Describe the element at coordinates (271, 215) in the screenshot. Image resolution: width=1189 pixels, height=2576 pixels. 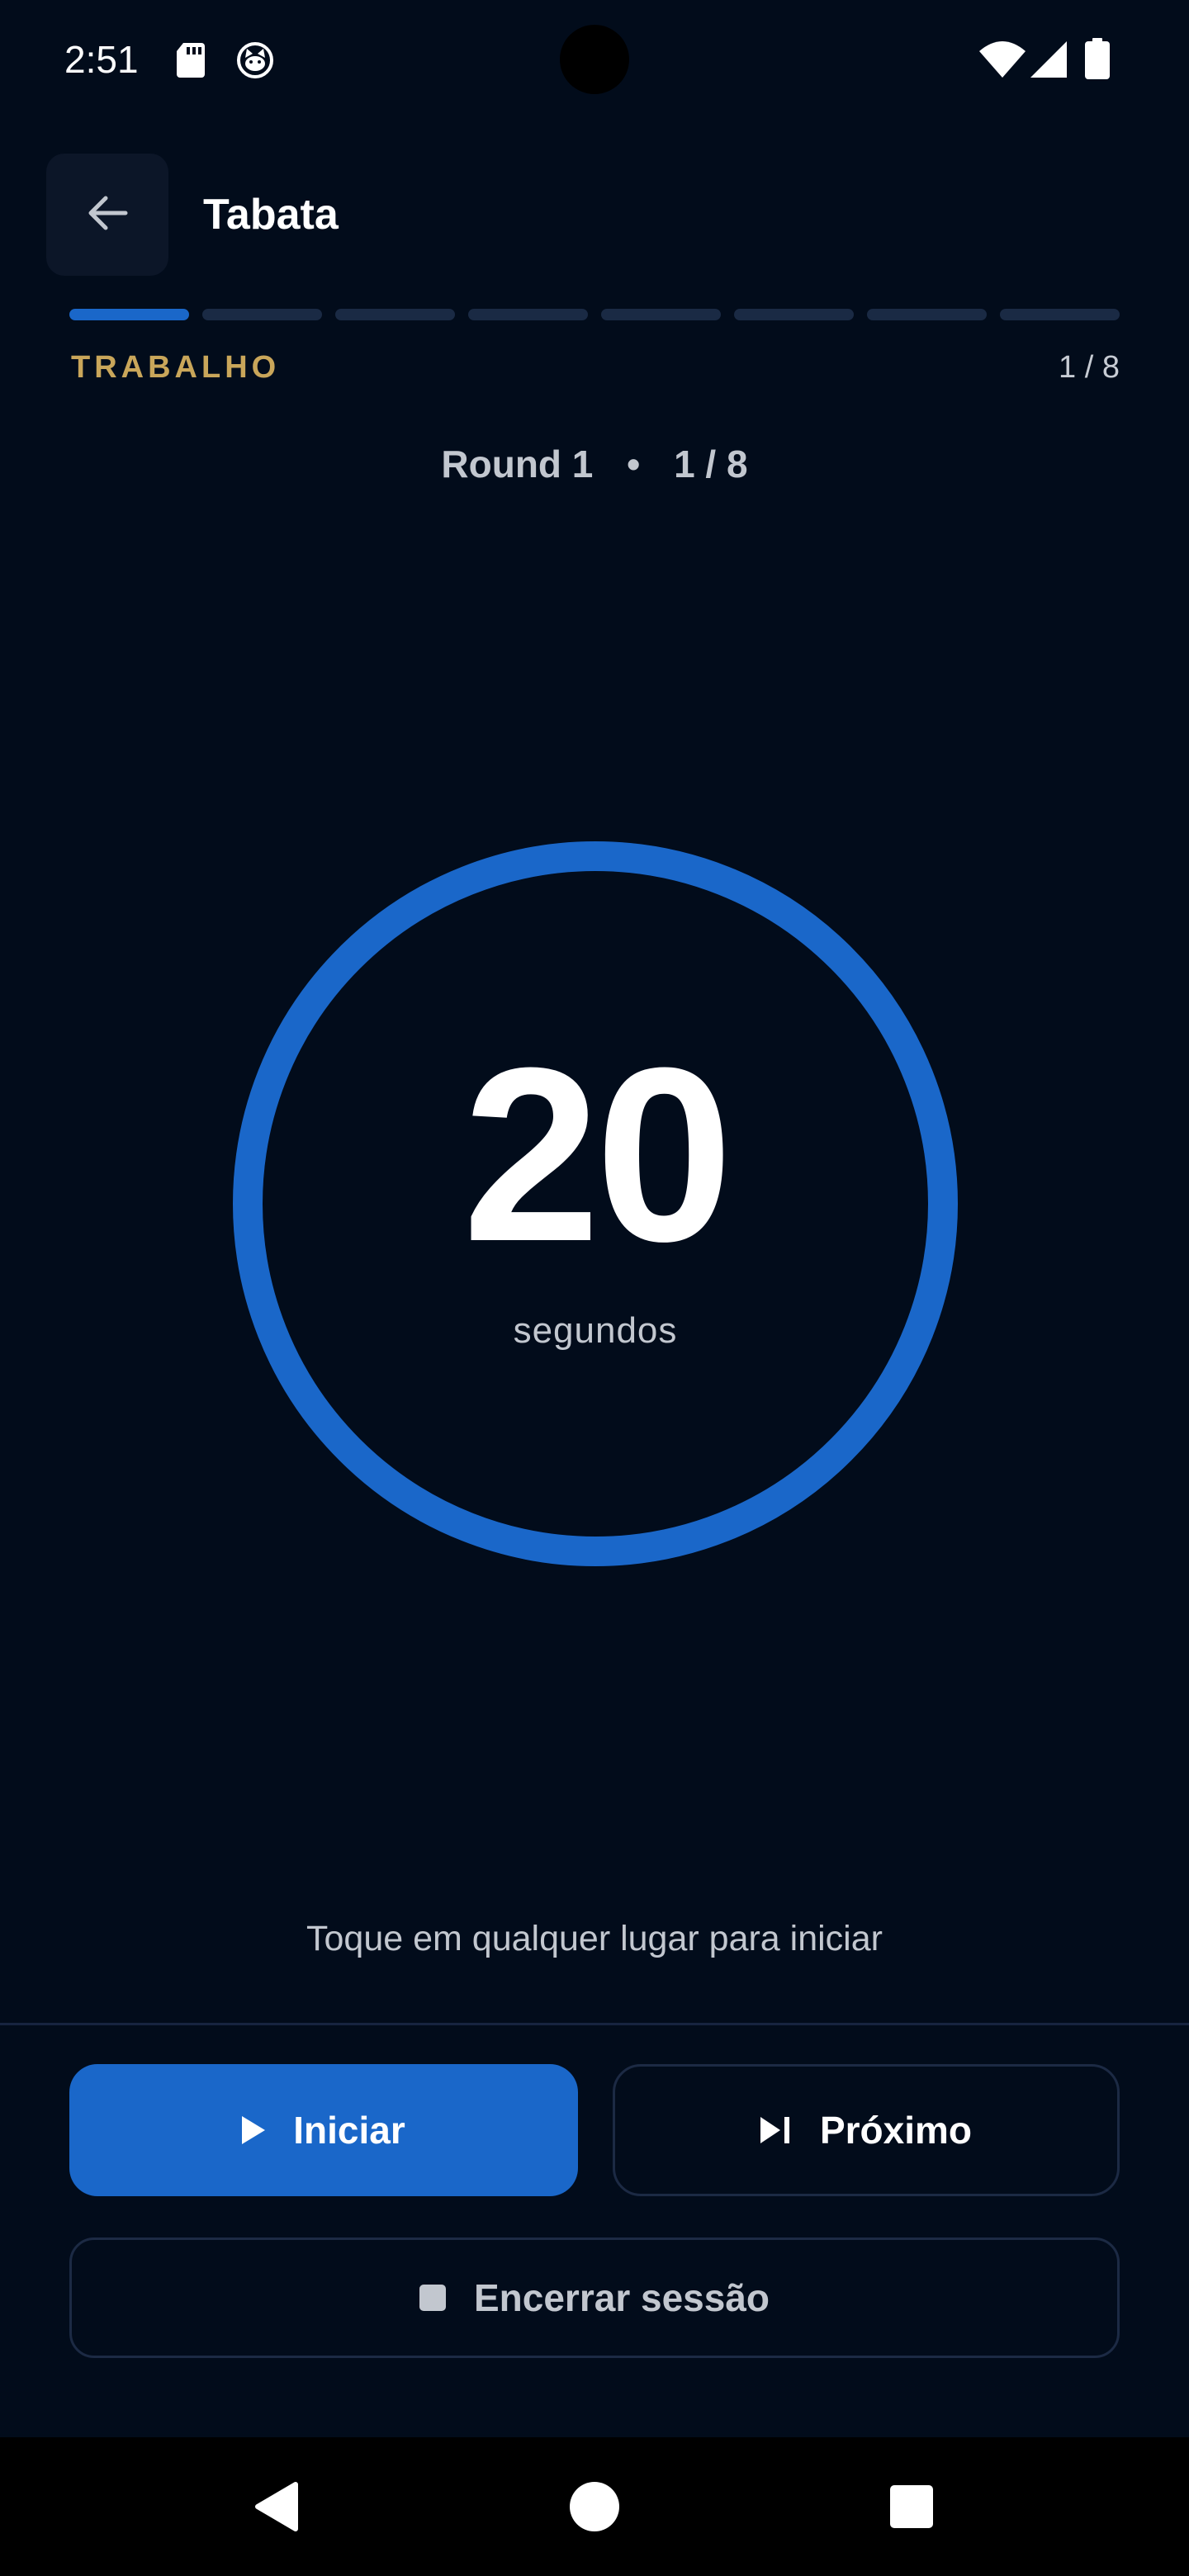
I see `page-title: Tabata` at that location.